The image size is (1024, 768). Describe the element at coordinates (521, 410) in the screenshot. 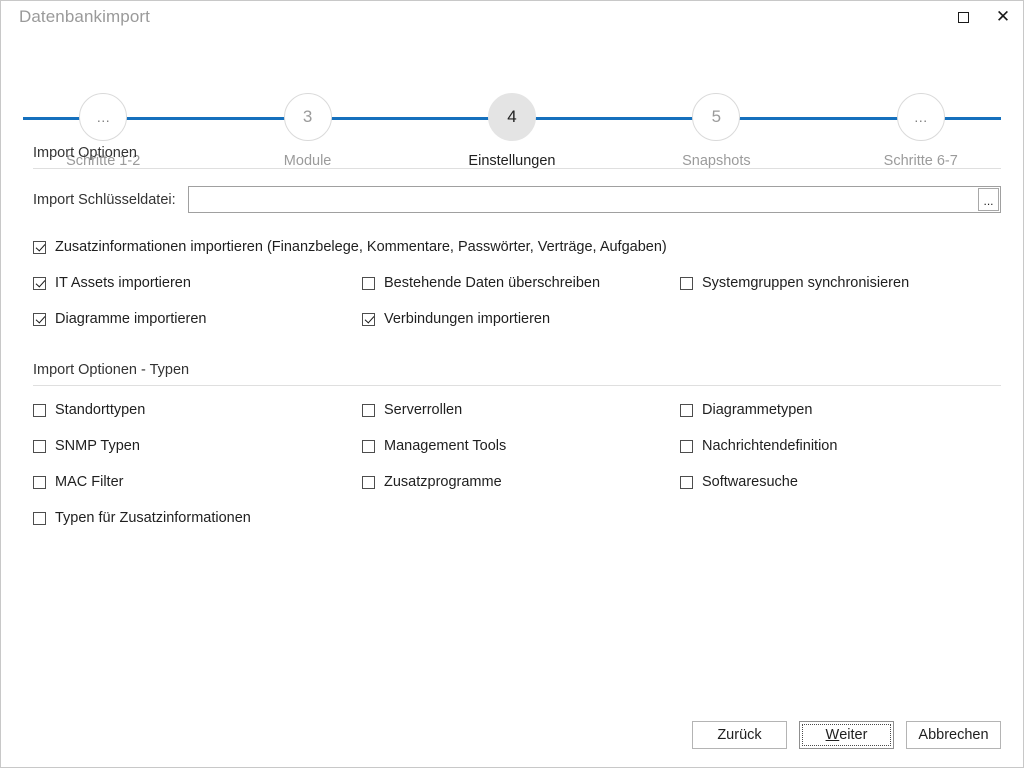

I see `checkbox-serverrollen: Serverrollen` at that location.